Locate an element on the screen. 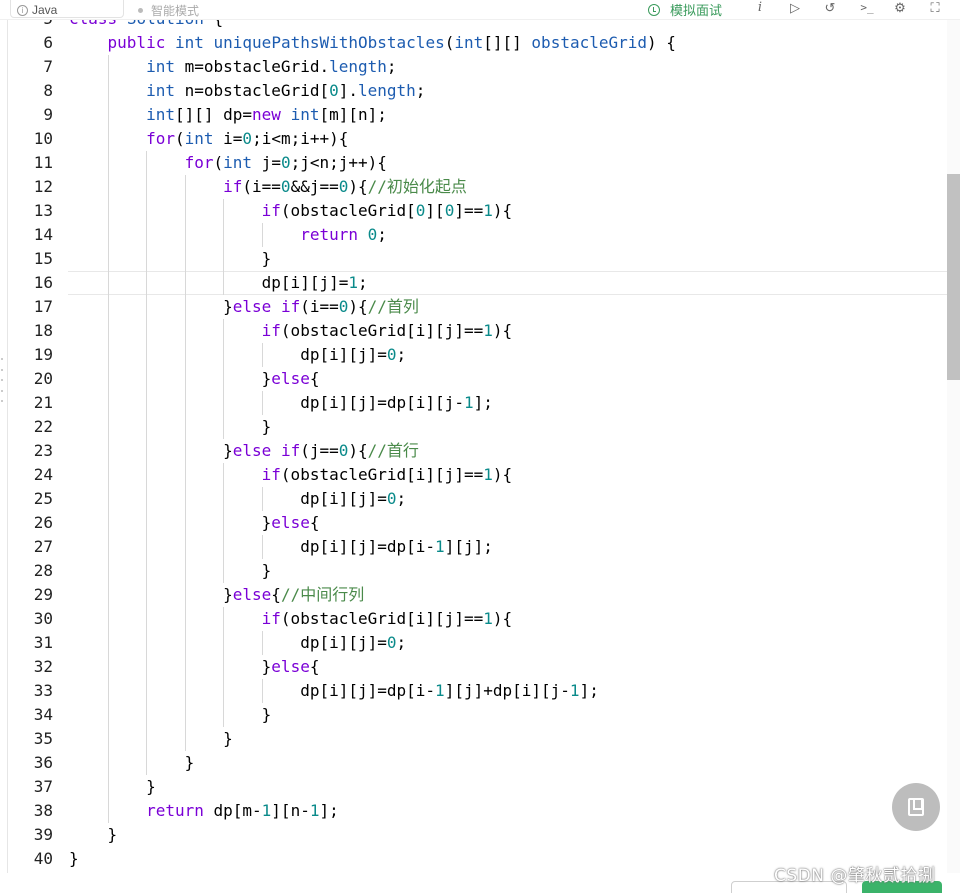 The height and width of the screenshot is (893, 960). info-icon: i is located at coordinates (760, 8).